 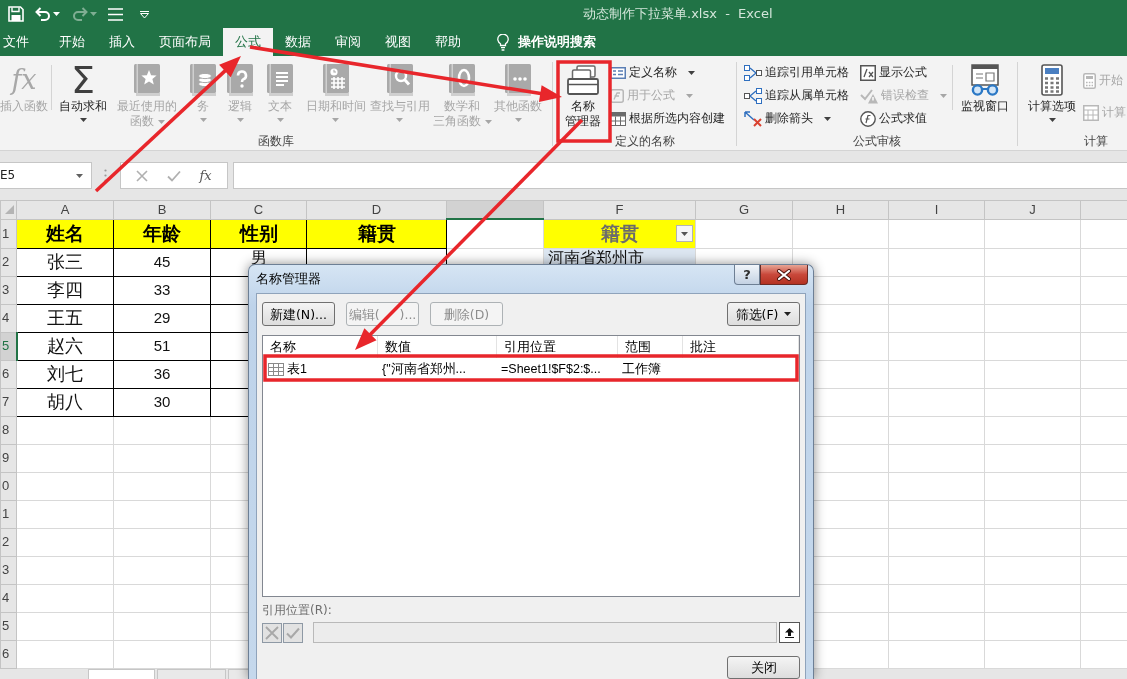 What do you see at coordinates (763, 667) in the screenshot?
I see `close-button: 关闭` at bounding box center [763, 667].